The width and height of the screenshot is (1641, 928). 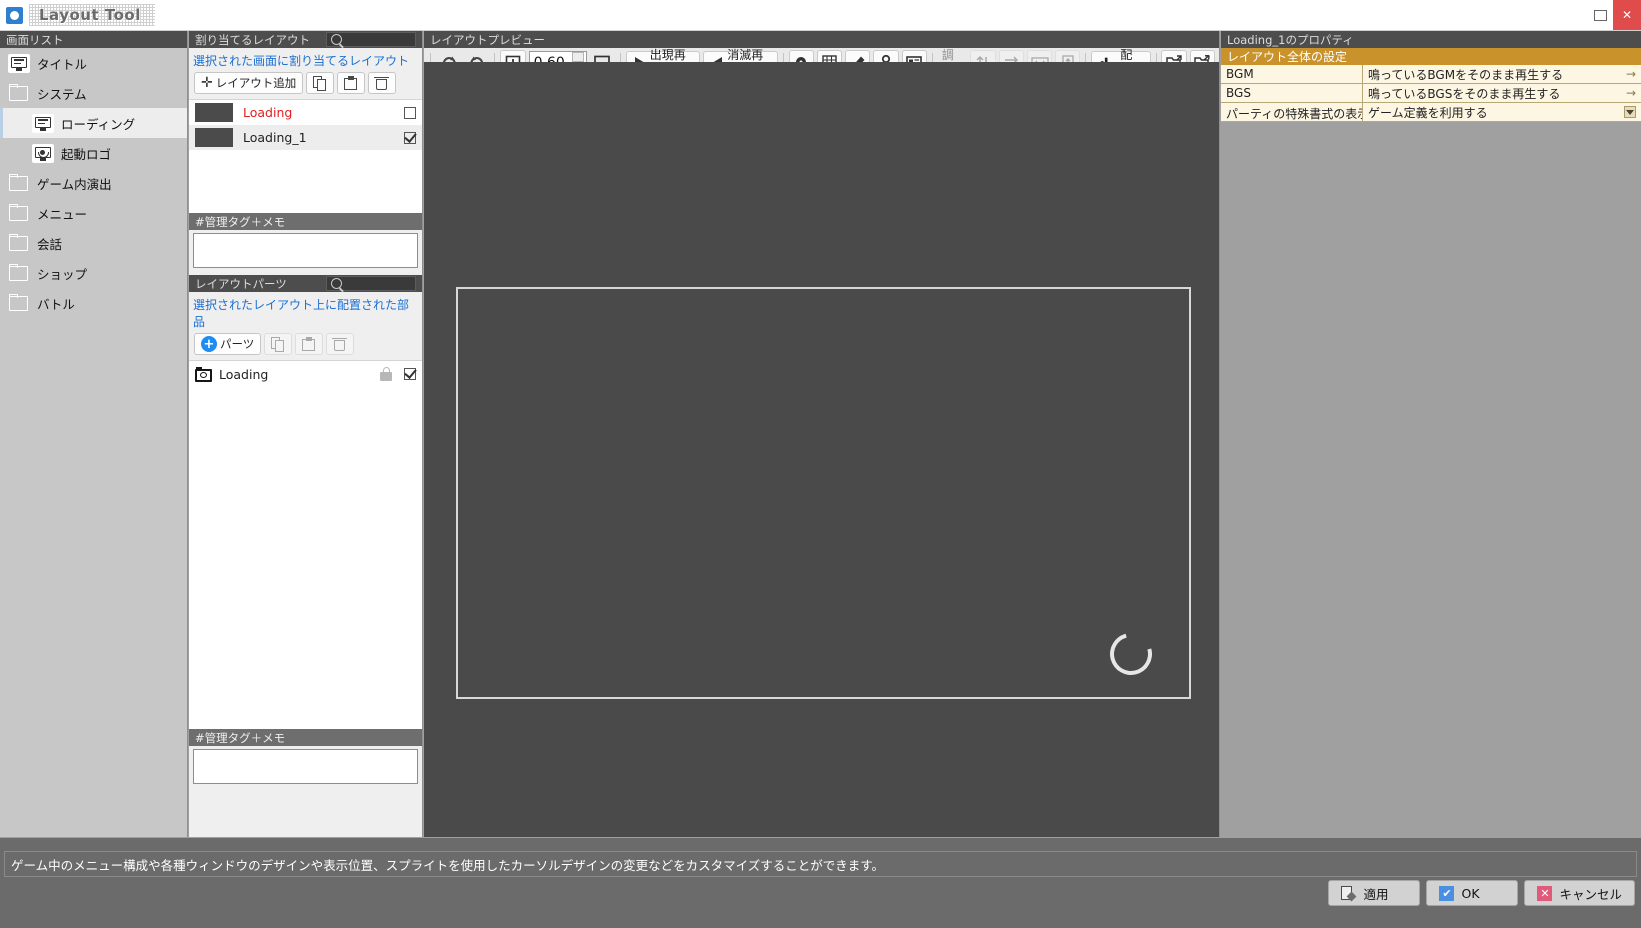 I want to click on screen-item-loading: ローディング, so click(x=93, y=123).